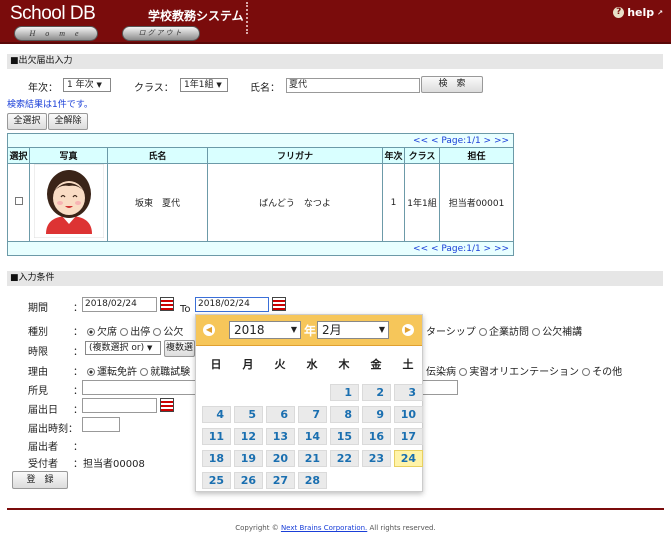  I want to click on table-header: 選択 写真 氏名 フリガナ 年次 クラス 担任, so click(261, 155).